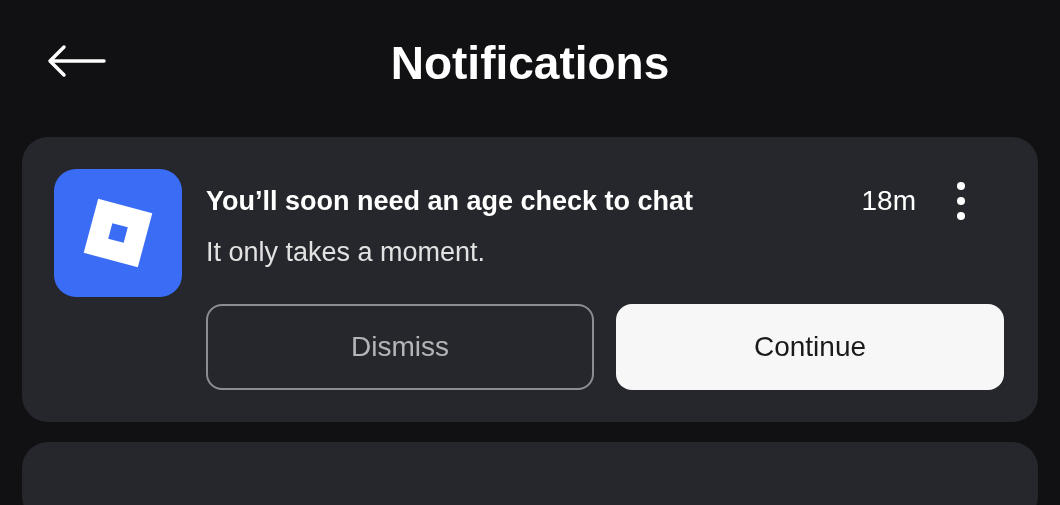  I want to click on back-arrow-icon, so click(76, 61).